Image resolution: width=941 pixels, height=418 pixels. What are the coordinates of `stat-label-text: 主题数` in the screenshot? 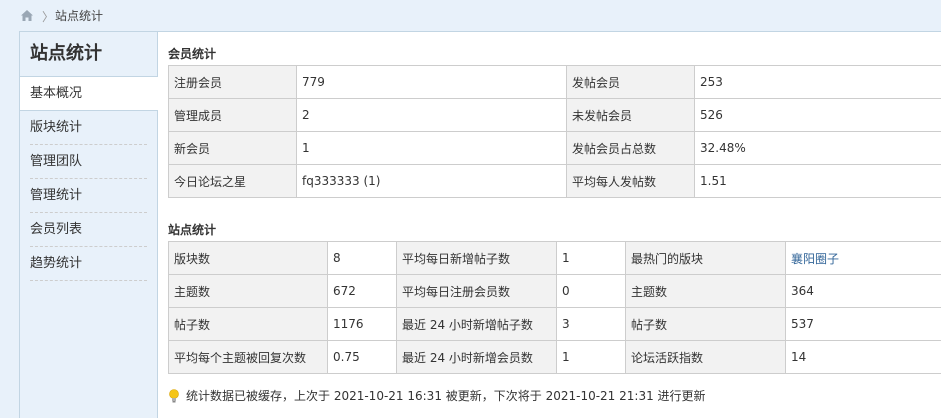 It's located at (649, 292).